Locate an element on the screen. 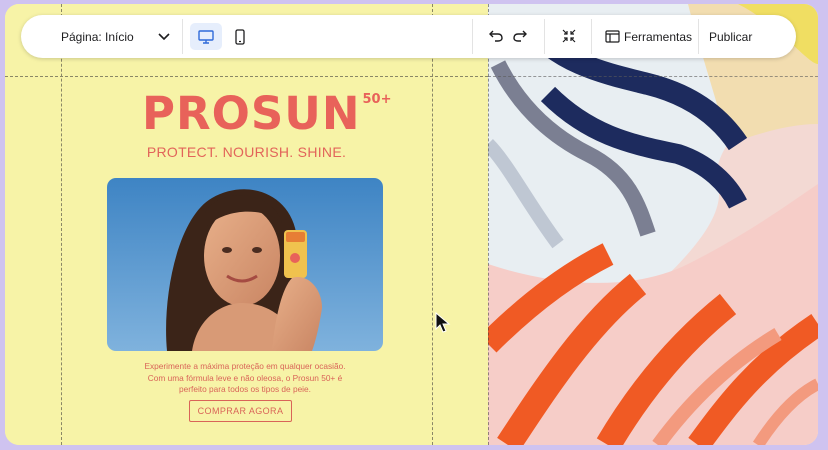 The width and height of the screenshot is (828, 450). brand-logo: PROSUN 50+ is located at coordinates (266, 113).